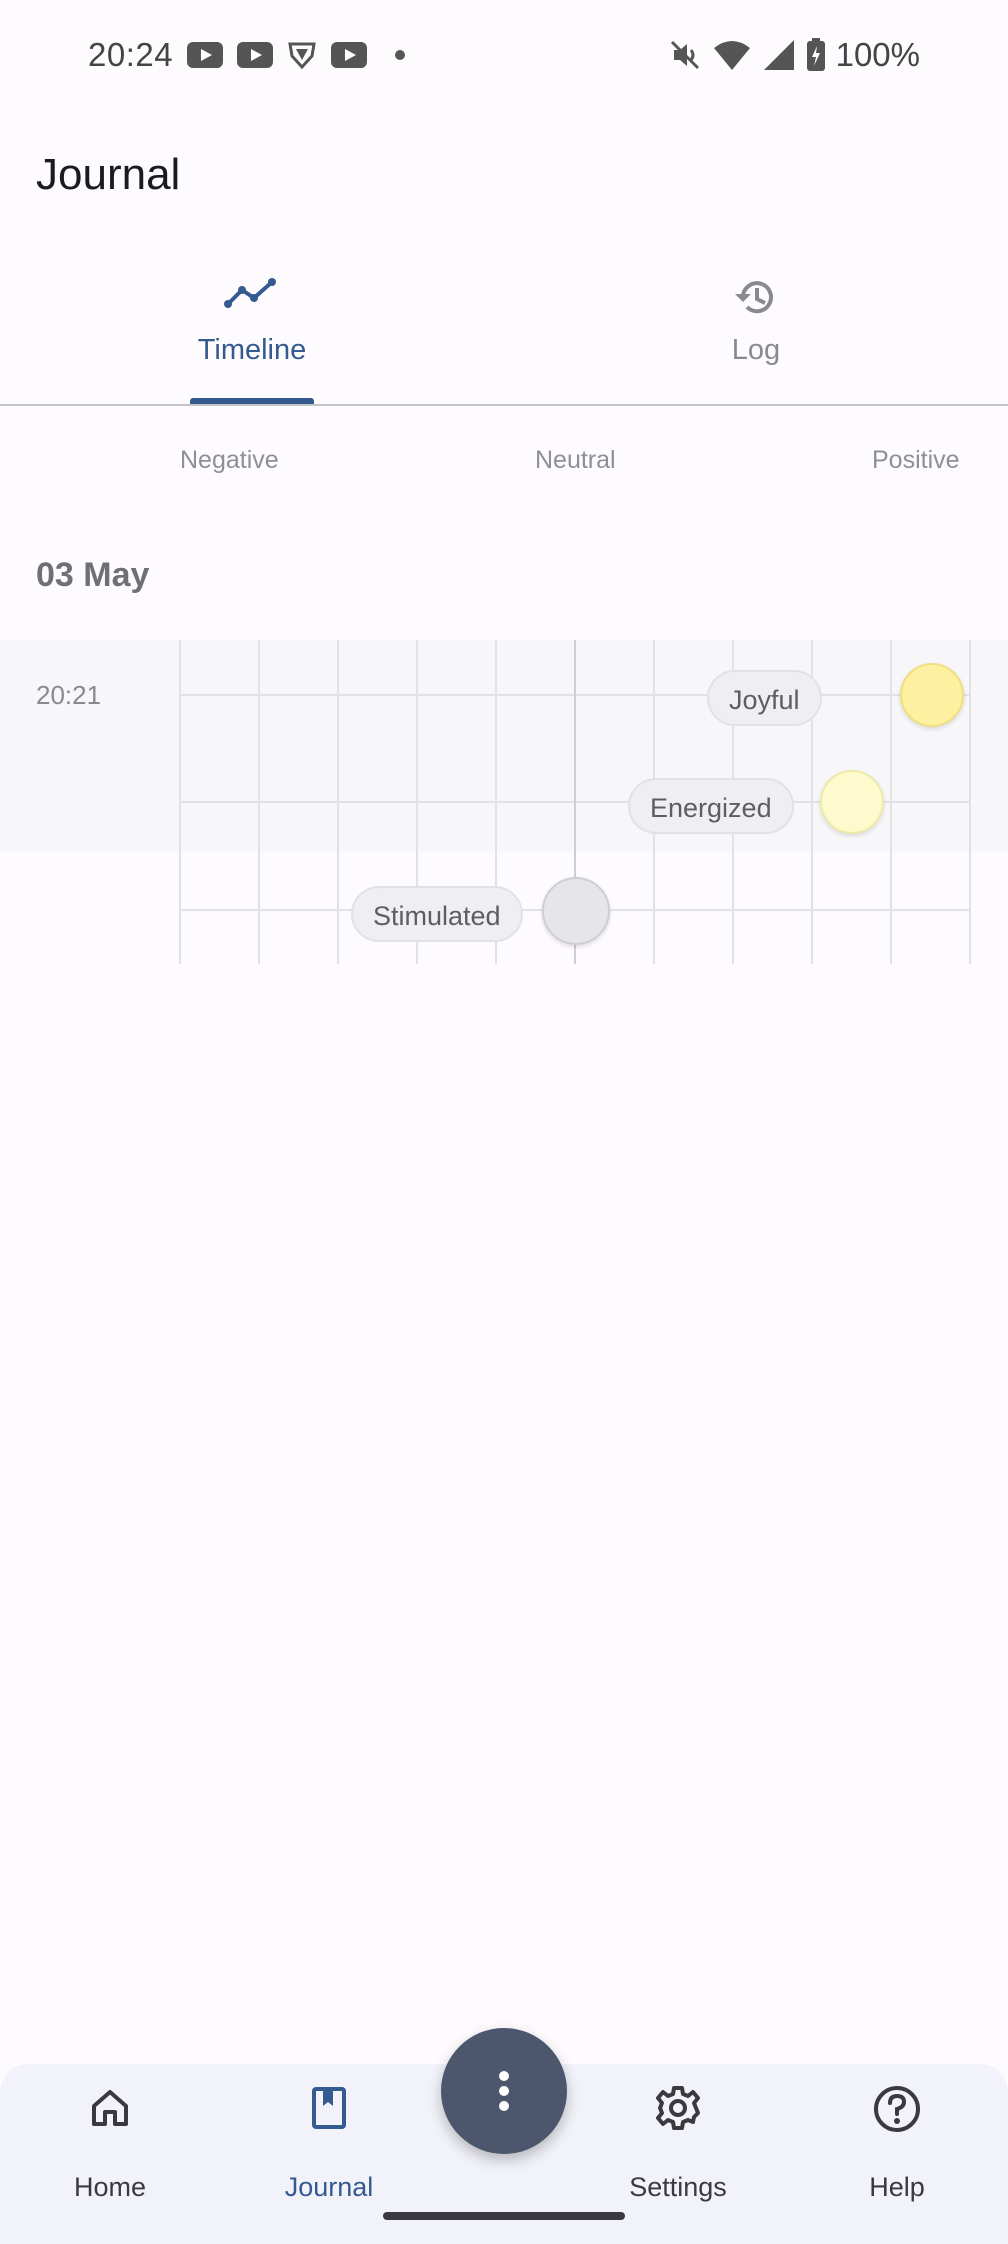 The height and width of the screenshot is (2244, 1008). What do you see at coordinates (131, 54) in the screenshot?
I see `status-time: 20:24` at bounding box center [131, 54].